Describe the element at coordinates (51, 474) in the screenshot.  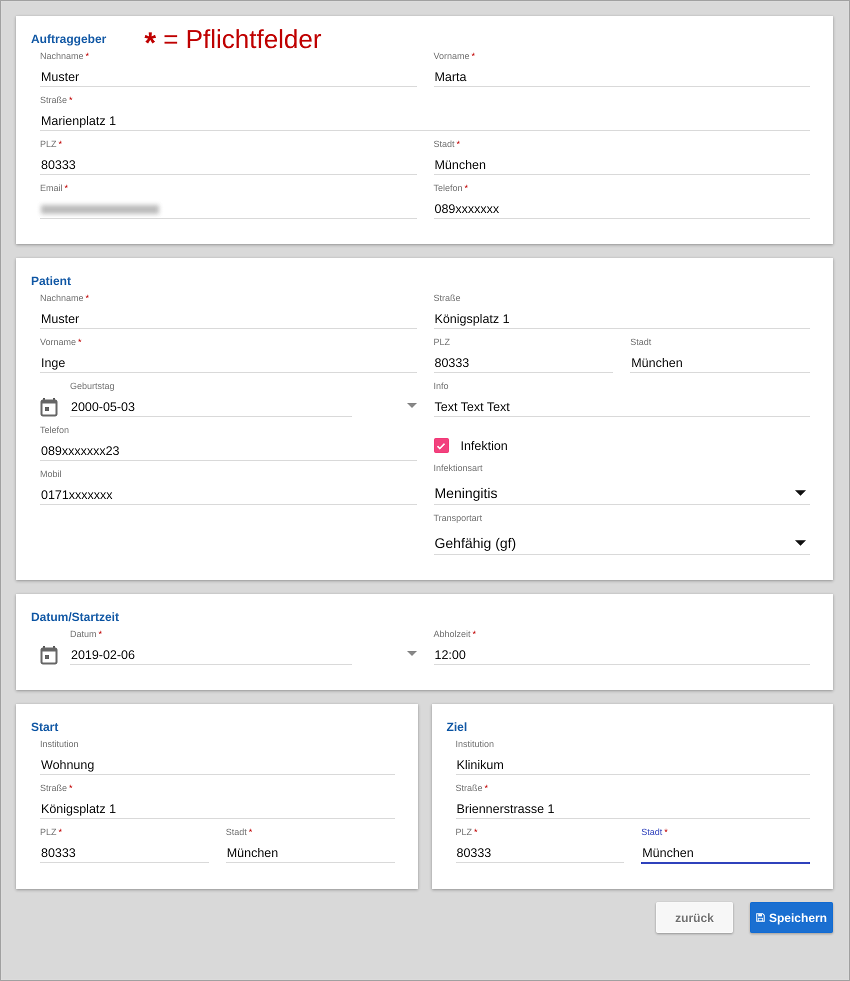
I see `field-label: Mobil` at that location.